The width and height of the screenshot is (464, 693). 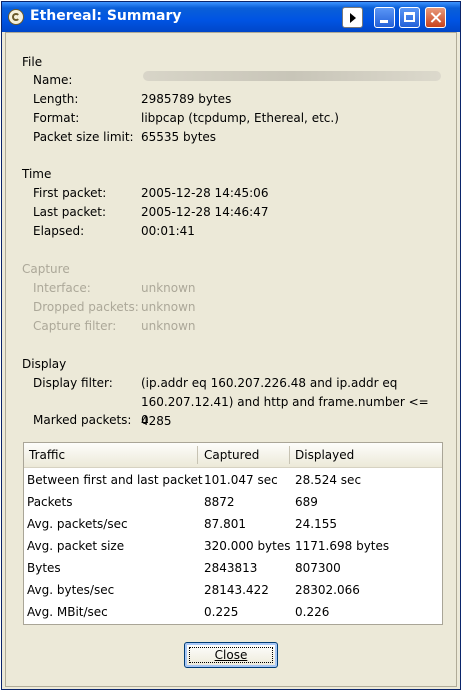 What do you see at coordinates (67, 612) in the screenshot?
I see `traffic-cell: Avg. MBit/sec` at bounding box center [67, 612].